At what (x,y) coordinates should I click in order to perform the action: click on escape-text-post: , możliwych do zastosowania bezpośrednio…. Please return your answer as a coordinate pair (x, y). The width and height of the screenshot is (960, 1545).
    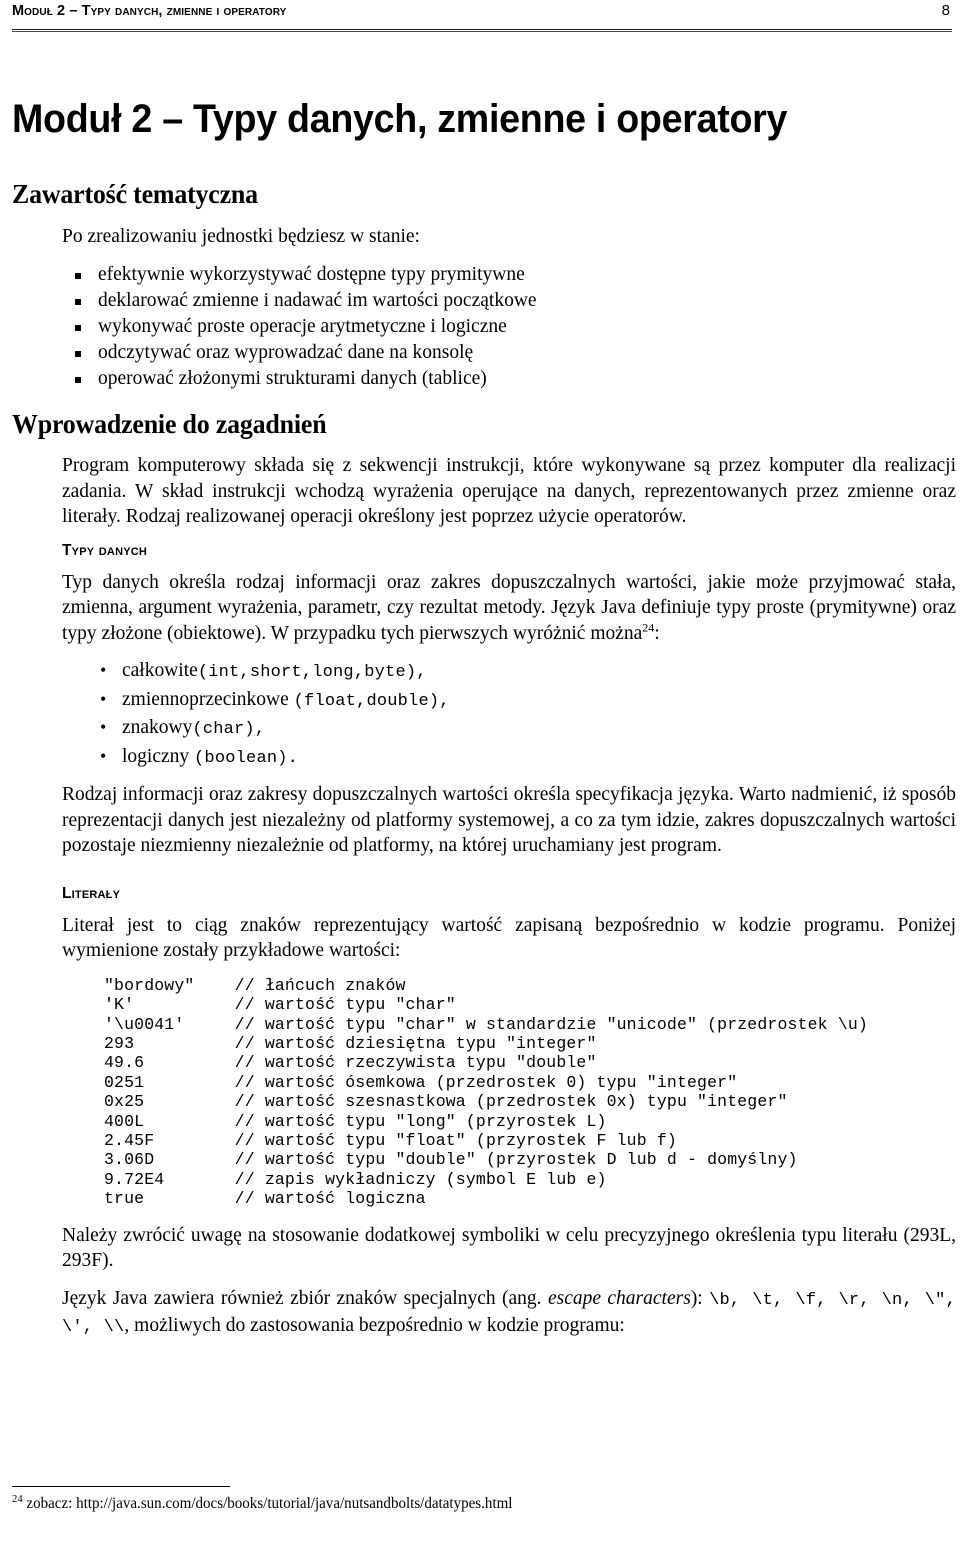
    Looking at the image, I should click on (374, 1326).